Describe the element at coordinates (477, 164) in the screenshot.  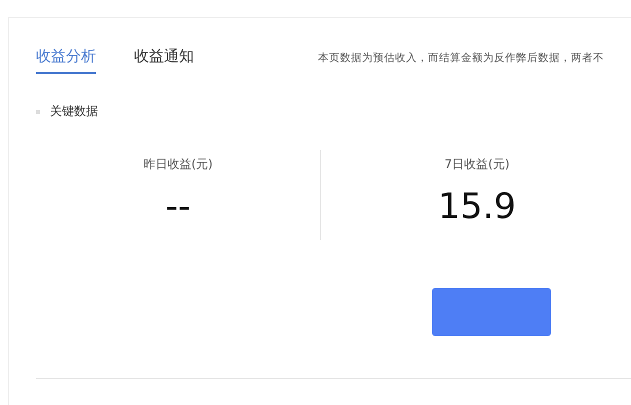
I see `stat-label: 7日收益(元)` at that location.